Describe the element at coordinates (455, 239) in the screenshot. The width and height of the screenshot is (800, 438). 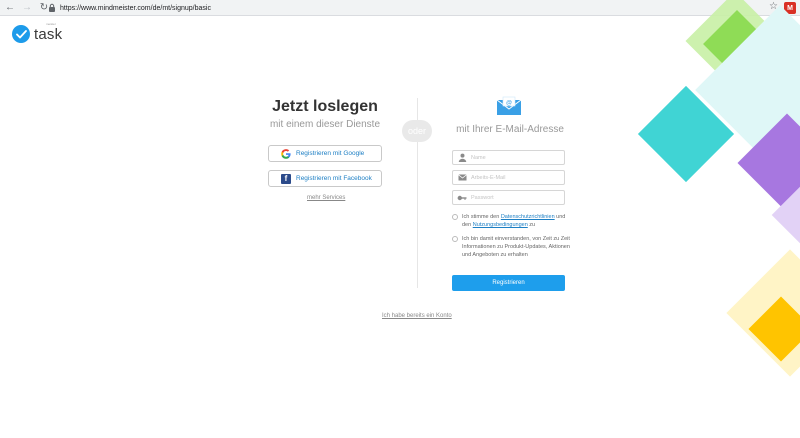
I see `marketing-checkbox` at that location.